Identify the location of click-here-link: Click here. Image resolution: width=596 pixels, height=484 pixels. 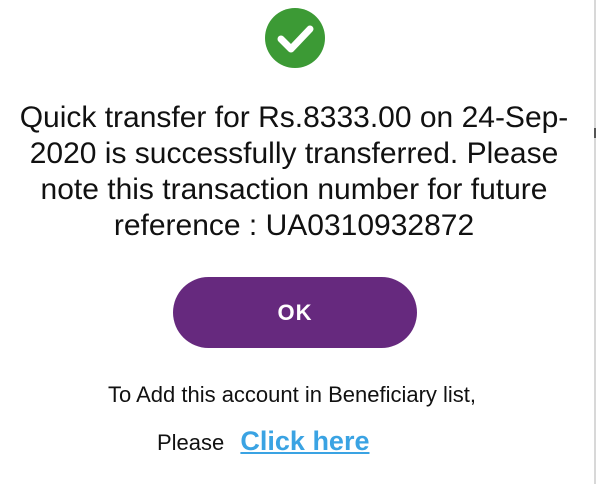
(304, 441).